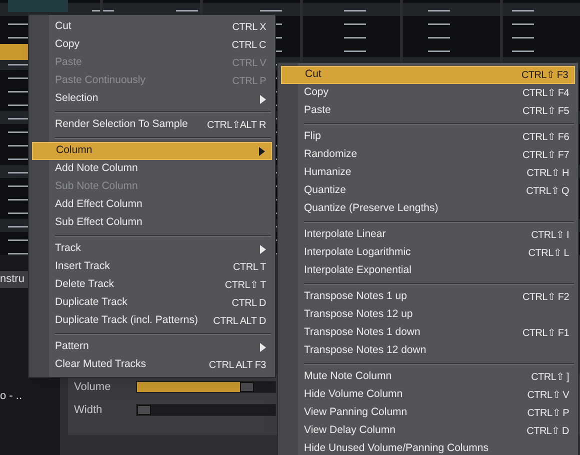 This screenshot has height=455, width=580. Describe the element at coordinates (152, 223) in the screenshot. I see `menu-item: Sub Effect Column` at that location.